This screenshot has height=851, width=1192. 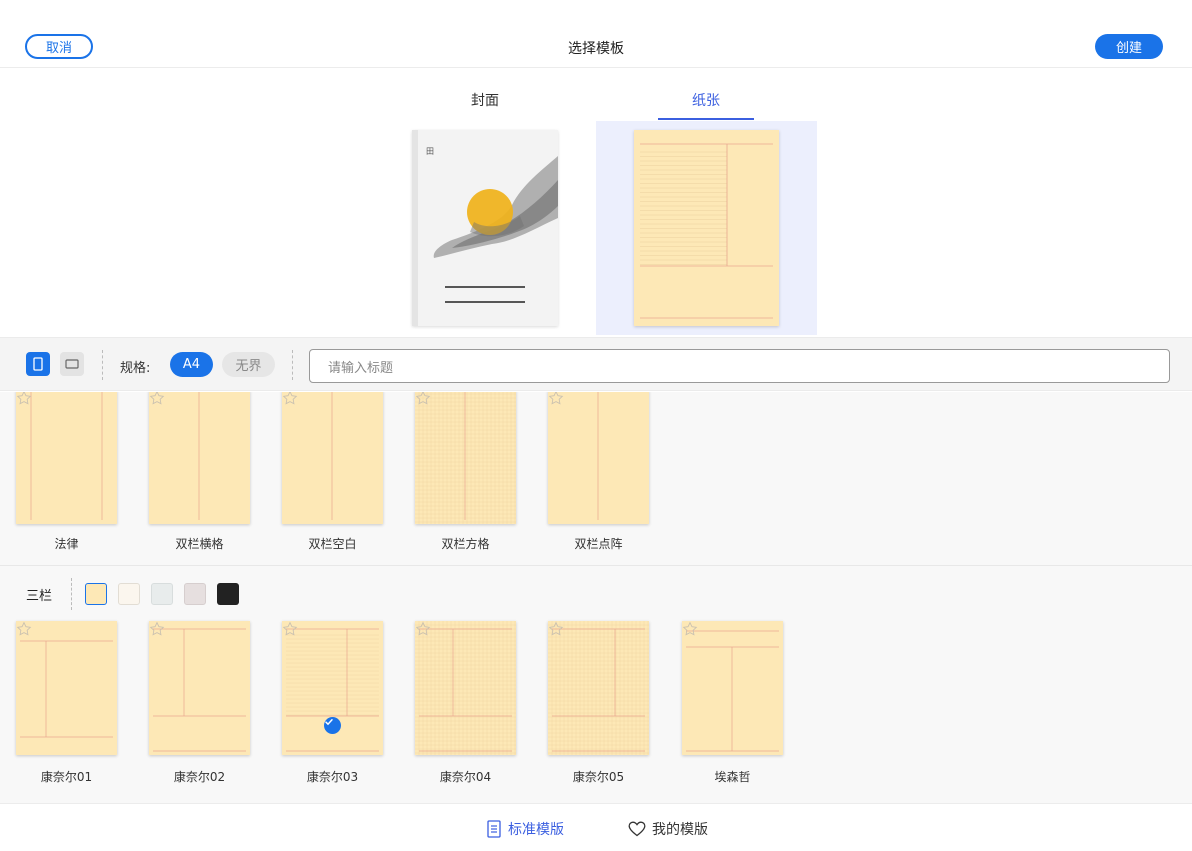 What do you see at coordinates (596, 49) in the screenshot?
I see `page-title: 选择模板` at bounding box center [596, 49].